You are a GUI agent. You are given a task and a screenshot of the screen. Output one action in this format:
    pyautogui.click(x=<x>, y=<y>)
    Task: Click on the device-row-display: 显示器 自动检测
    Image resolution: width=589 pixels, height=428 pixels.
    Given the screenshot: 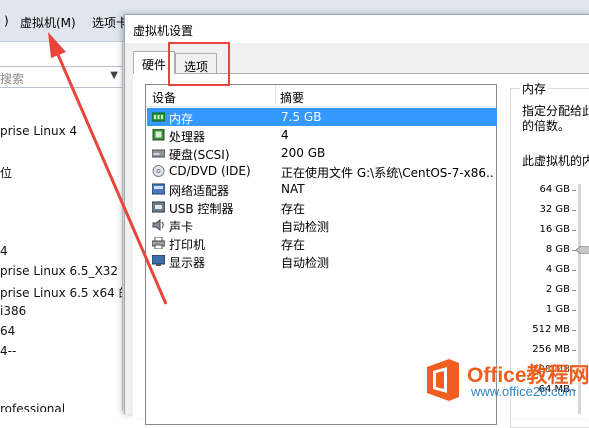 What is the action you would take?
    pyautogui.click(x=322, y=261)
    